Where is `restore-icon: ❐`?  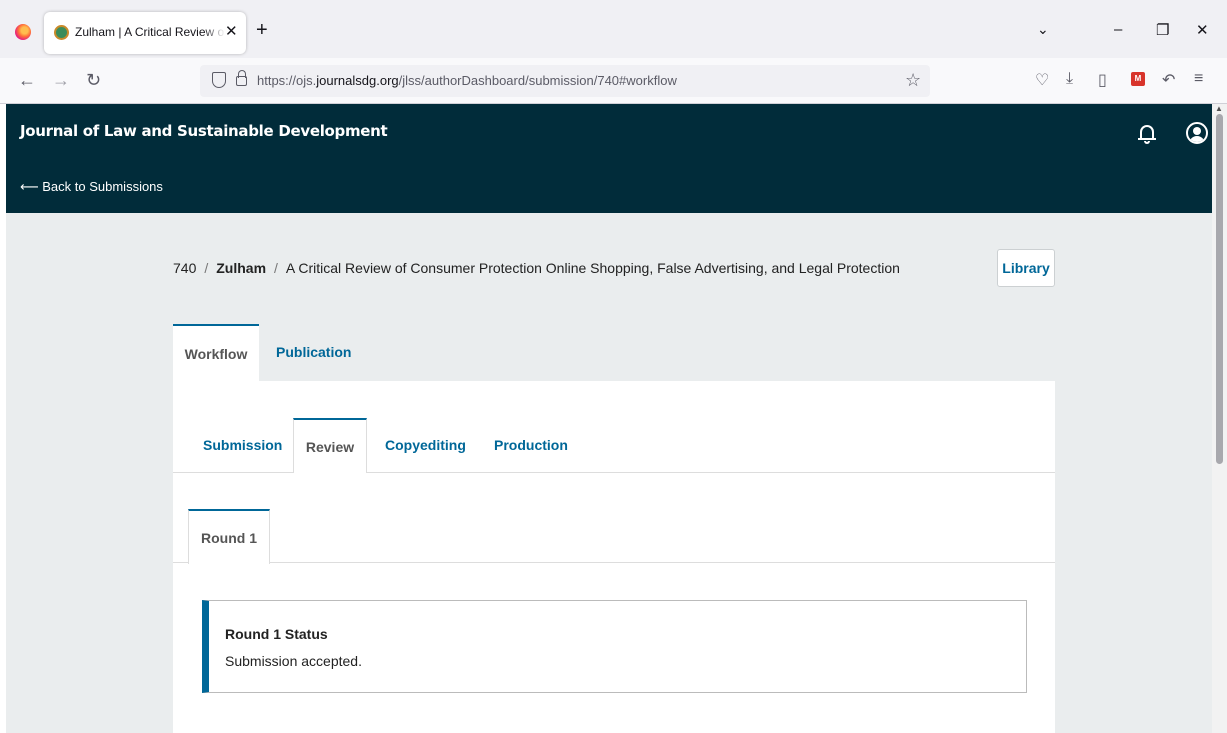 restore-icon: ❐ is located at coordinates (1162, 30).